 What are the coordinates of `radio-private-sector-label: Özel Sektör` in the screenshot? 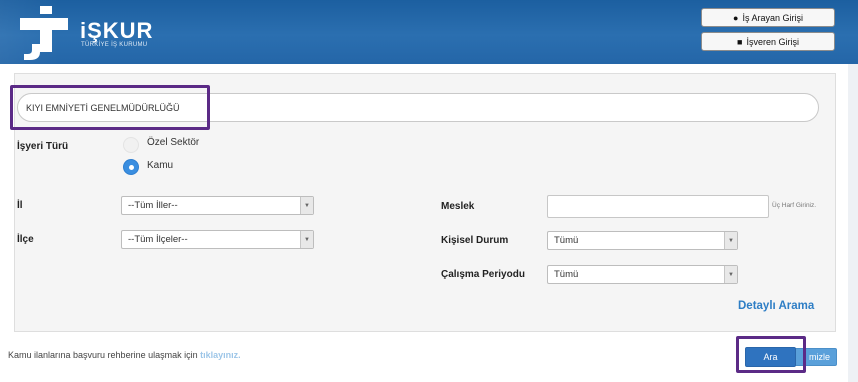 It's located at (173, 142).